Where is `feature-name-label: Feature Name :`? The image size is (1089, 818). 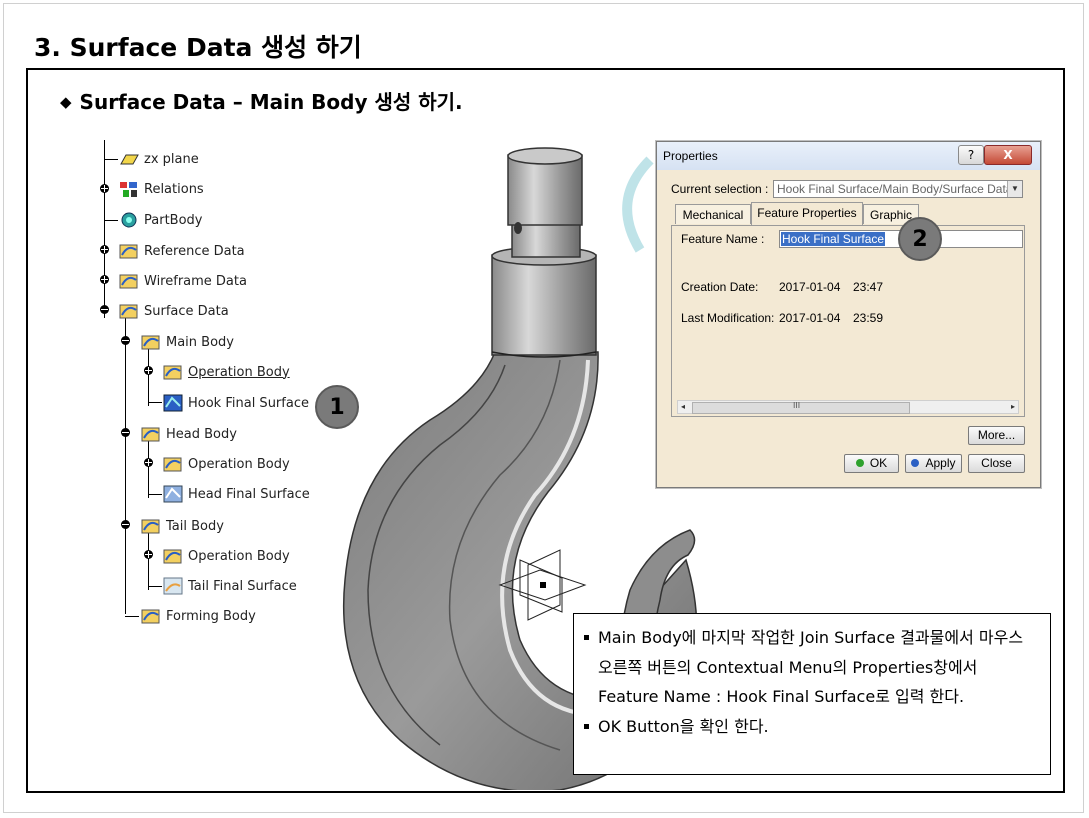
feature-name-label: Feature Name : is located at coordinates (723, 239).